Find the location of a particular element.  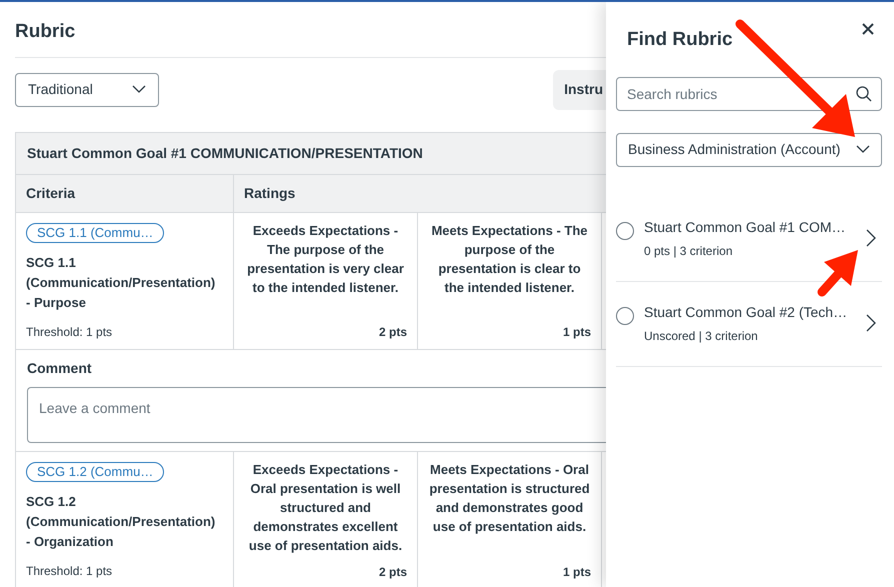

column-header: Ratings is located at coordinates (420, 193).